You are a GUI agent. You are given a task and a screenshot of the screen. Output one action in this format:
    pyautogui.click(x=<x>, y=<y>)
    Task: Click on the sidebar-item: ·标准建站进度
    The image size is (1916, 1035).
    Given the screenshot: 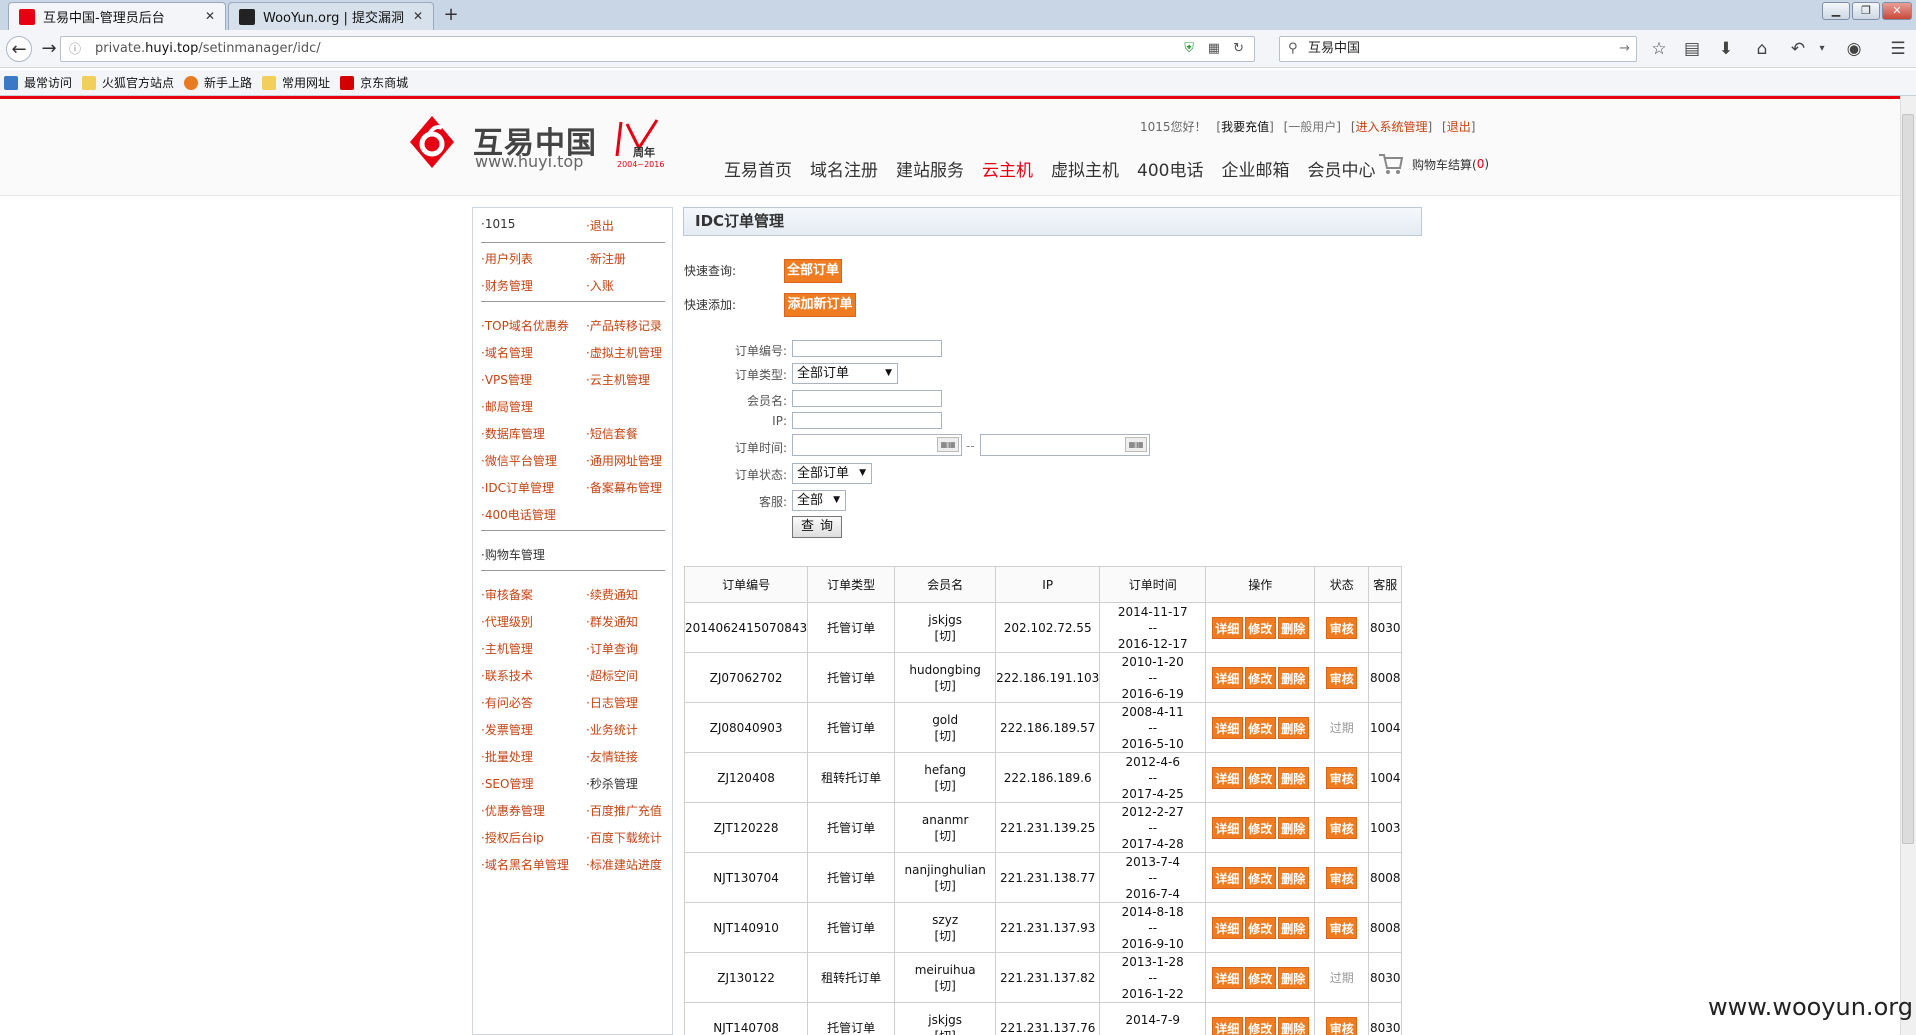 What is the action you would take?
    pyautogui.click(x=624, y=864)
    